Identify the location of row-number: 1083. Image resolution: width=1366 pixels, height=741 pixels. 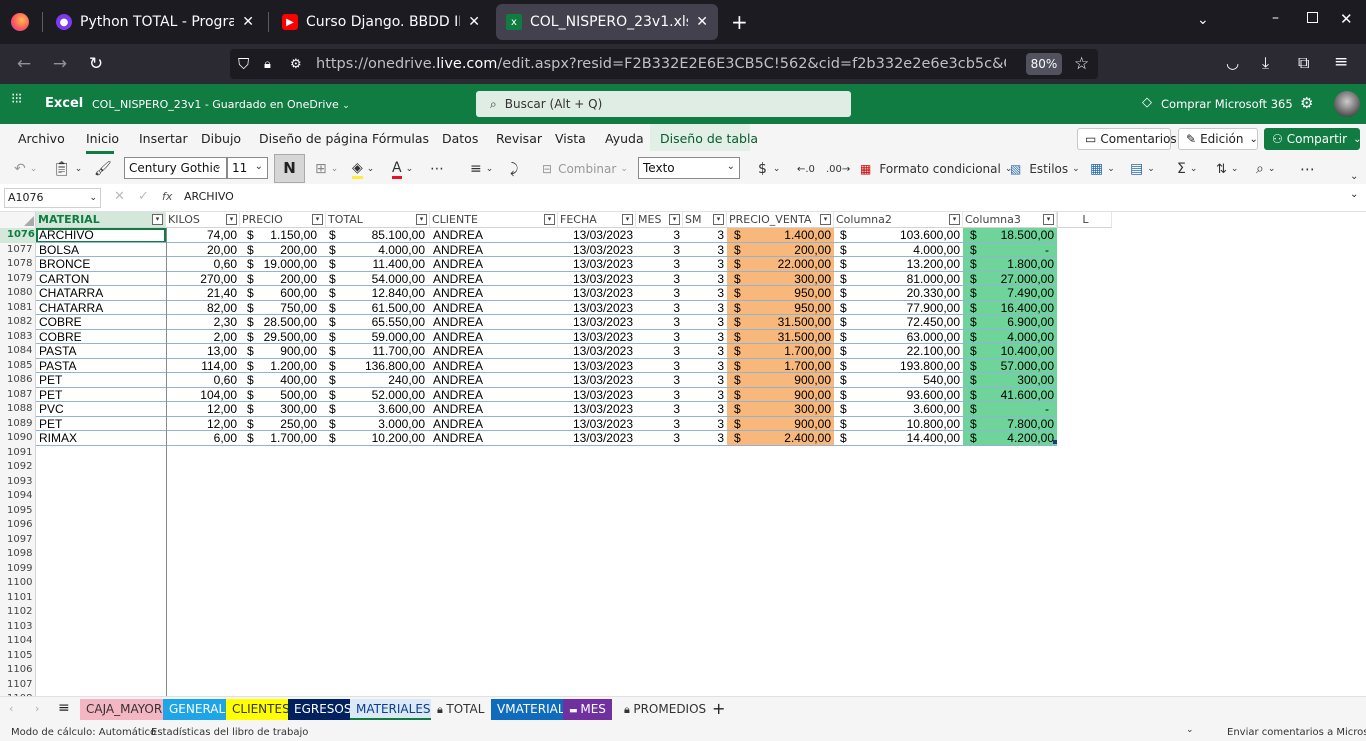
(18, 337).